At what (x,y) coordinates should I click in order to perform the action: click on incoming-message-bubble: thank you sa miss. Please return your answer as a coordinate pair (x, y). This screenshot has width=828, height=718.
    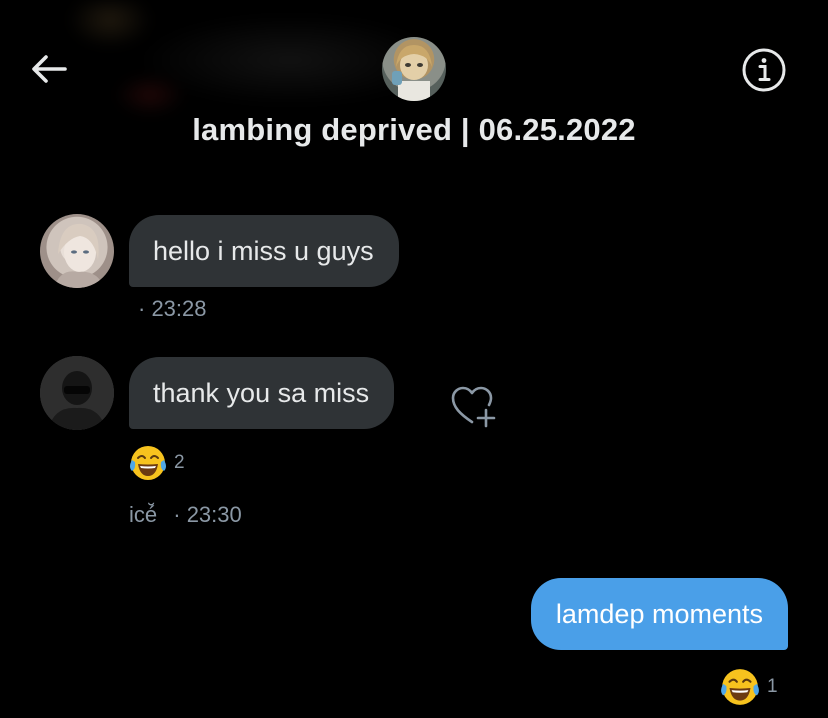
    Looking at the image, I should click on (262, 393).